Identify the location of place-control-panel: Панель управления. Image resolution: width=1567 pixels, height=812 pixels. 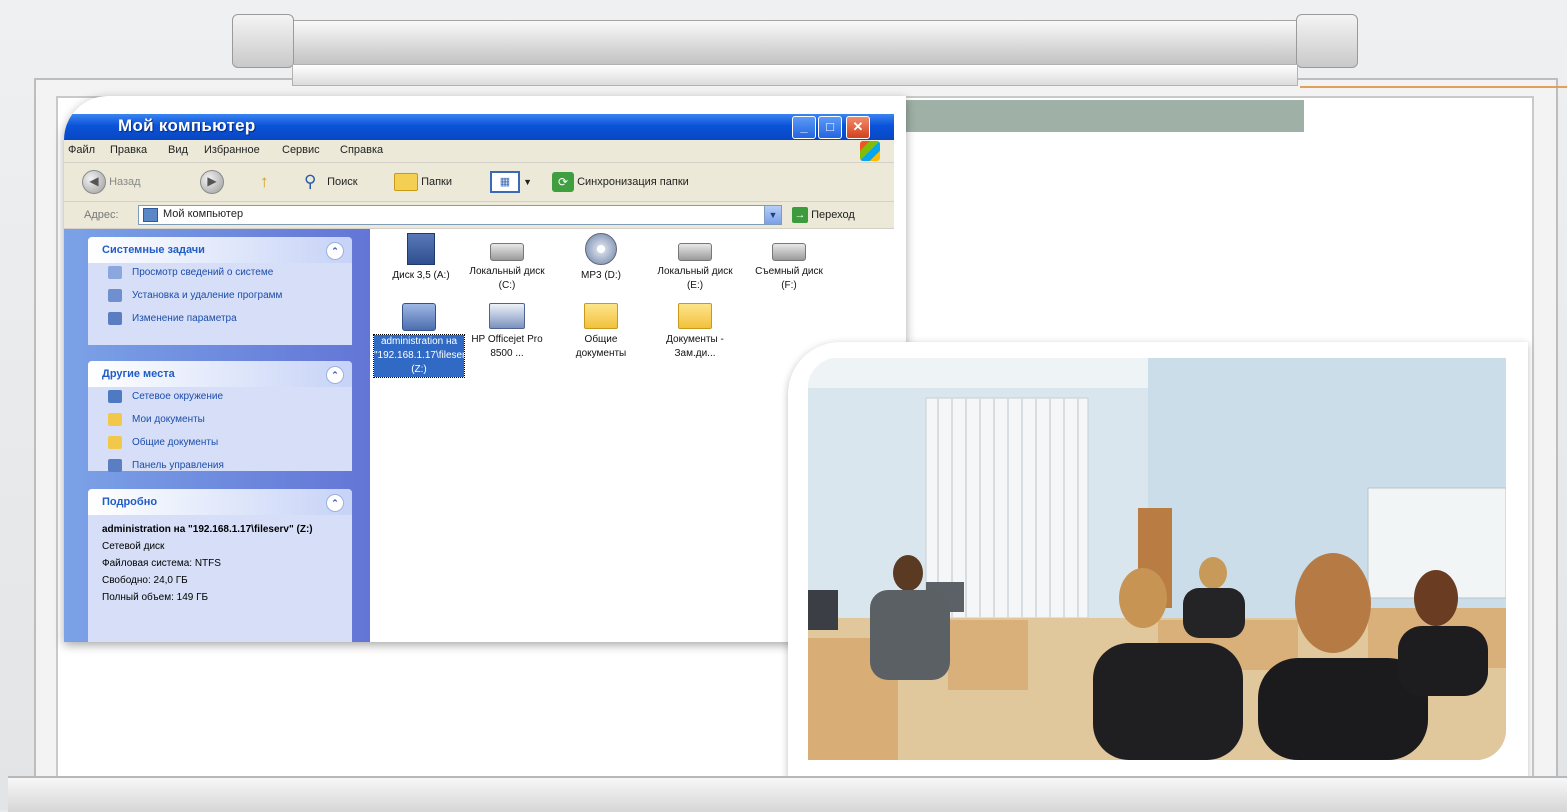
(220, 467).